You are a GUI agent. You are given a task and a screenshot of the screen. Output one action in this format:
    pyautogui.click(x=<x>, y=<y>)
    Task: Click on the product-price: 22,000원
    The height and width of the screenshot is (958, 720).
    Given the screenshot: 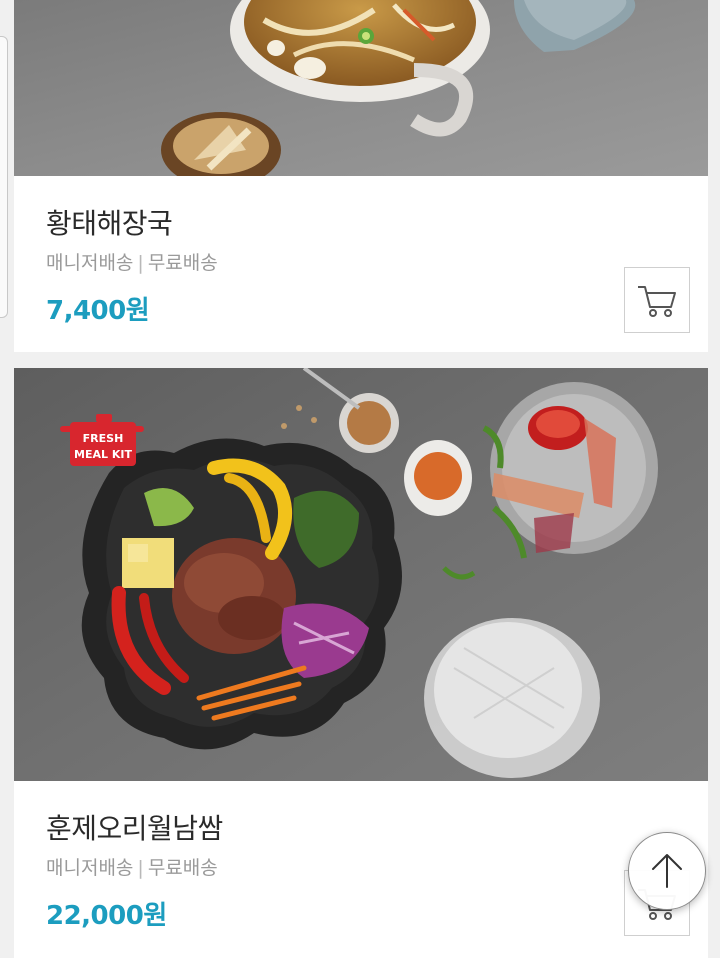 What is the action you would take?
    pyautogui.click(x=106, y=916)
    